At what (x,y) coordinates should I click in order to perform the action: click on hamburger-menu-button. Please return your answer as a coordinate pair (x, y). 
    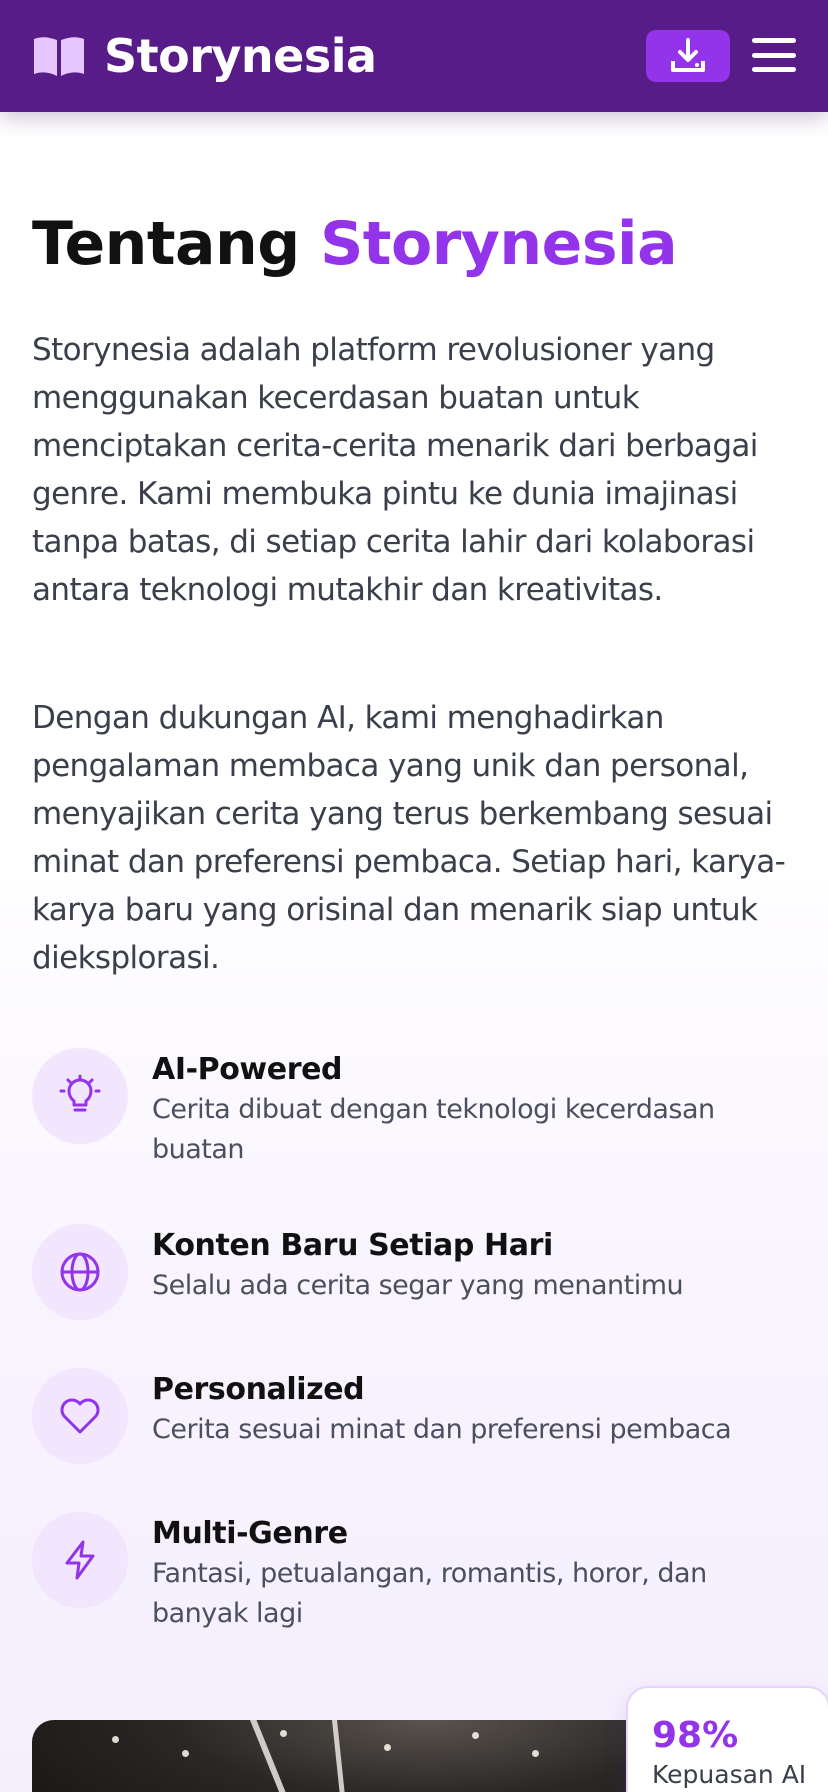
    Looking at the image, I should click on (774, 55).